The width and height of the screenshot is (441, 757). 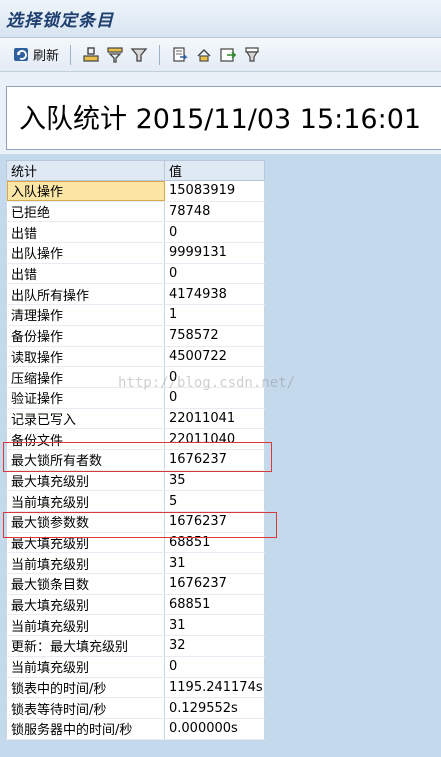 What do you see at coordinates (85, 377) in the screenshot?
I see `statistic-name-cell: 压缩操作` at bounding box center [85, 377].